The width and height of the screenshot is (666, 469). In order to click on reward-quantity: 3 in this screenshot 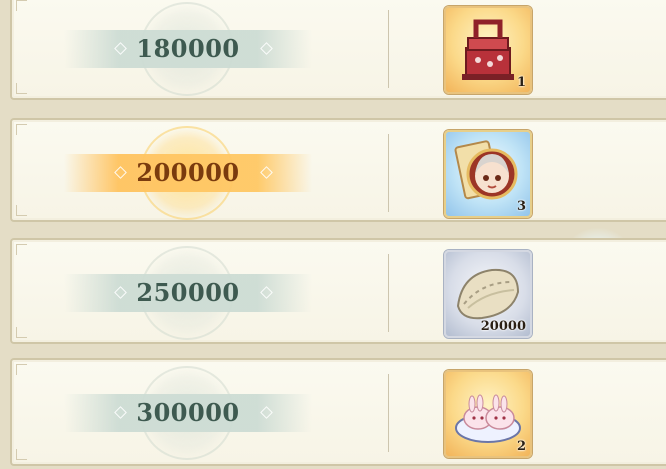, I will do `click(521, 206)`.